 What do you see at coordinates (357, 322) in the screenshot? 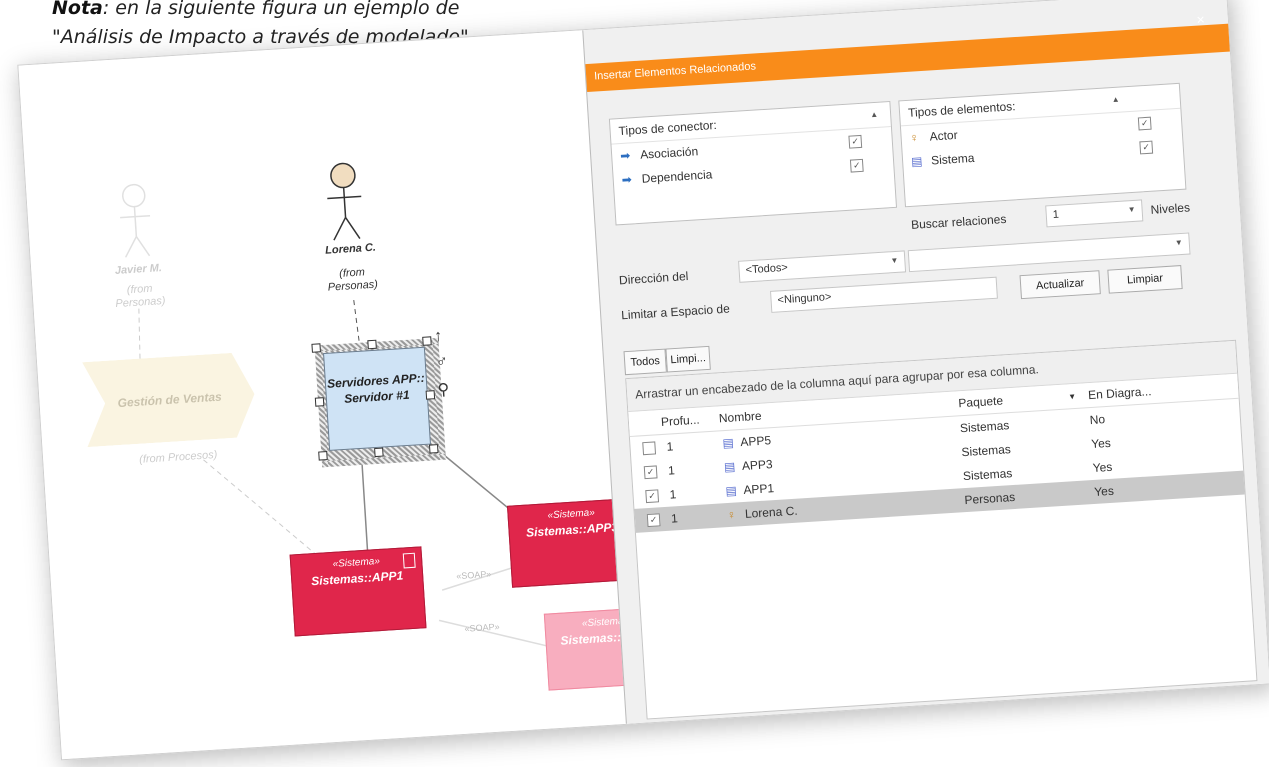
I see `dependency-lorena` at bounding box center [357, 322].